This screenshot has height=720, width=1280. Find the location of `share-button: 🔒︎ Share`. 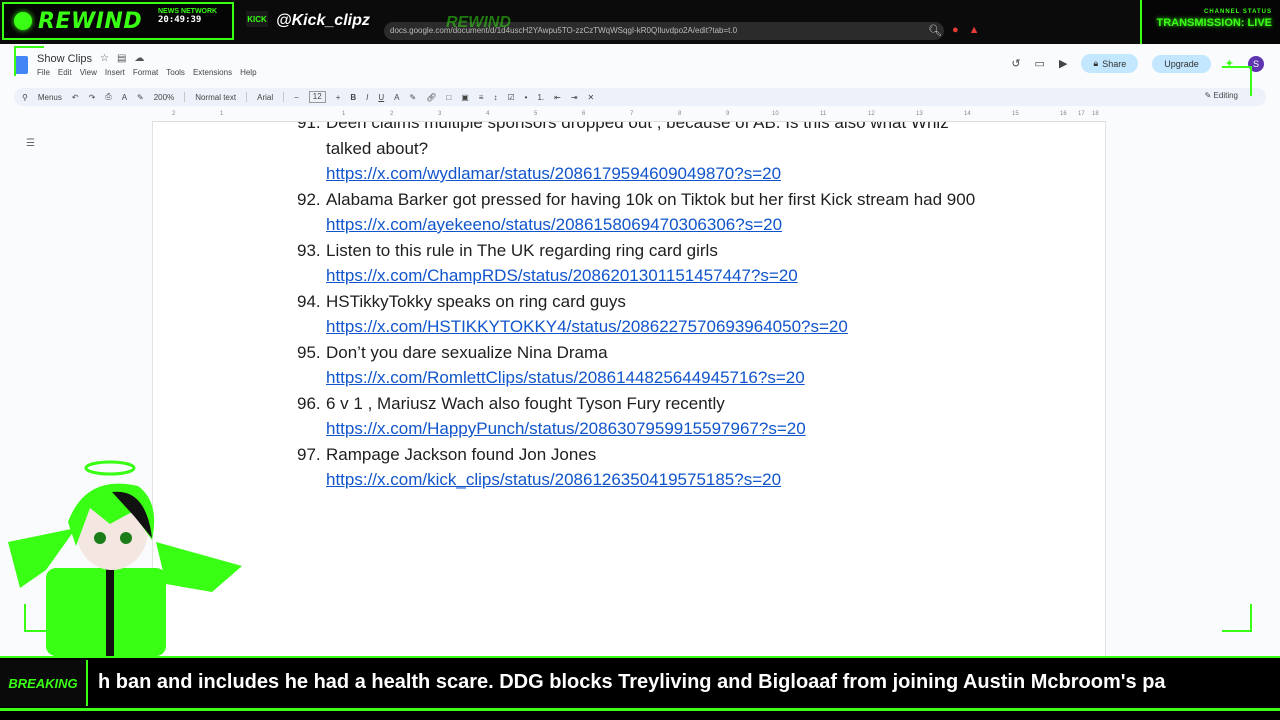

share-button: 🔒︎ Share is located at coordinates (1110, 63).